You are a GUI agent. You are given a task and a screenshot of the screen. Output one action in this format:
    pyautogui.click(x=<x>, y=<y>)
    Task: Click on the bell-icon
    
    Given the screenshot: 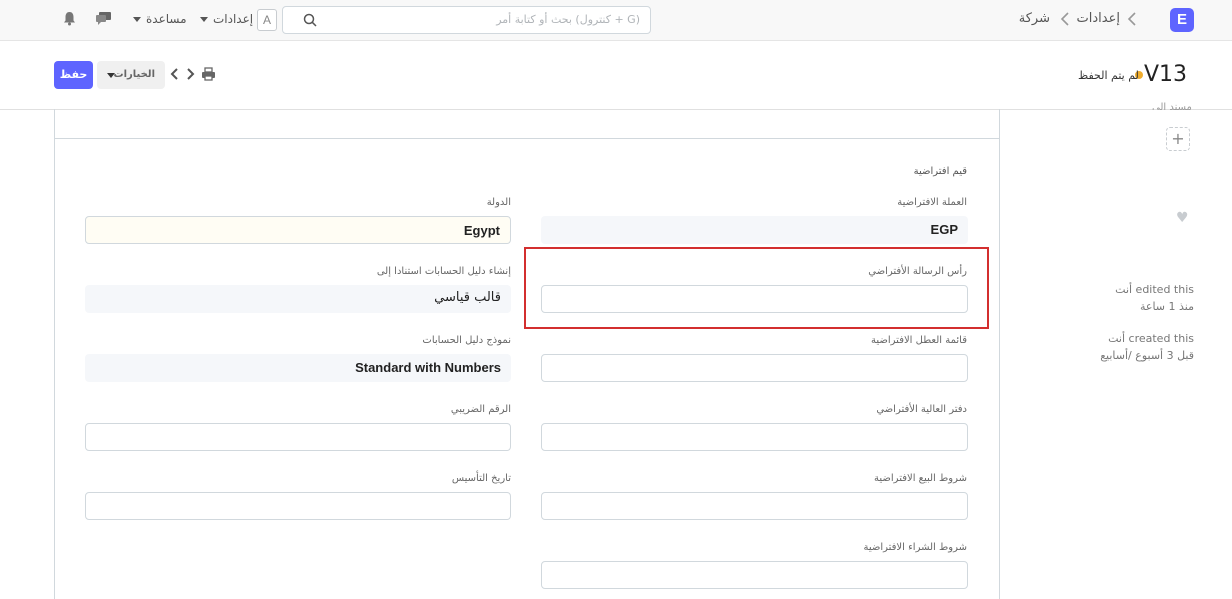 What is the action you would take?
    pyautogui.click(x=69, y=18)
    